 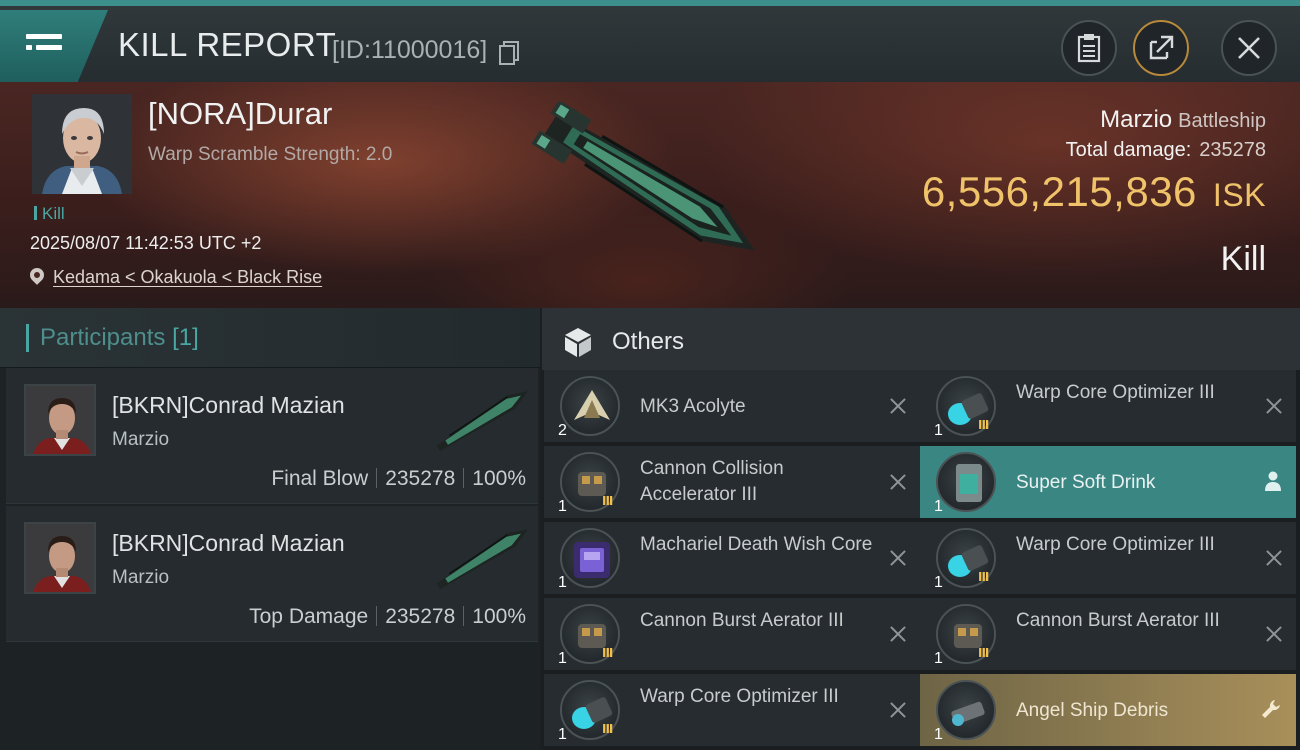 What do you see at coordinates (320, 478) in the screenshot?
I see `participant-role: Final Blow` at bounding box center [320, 478].